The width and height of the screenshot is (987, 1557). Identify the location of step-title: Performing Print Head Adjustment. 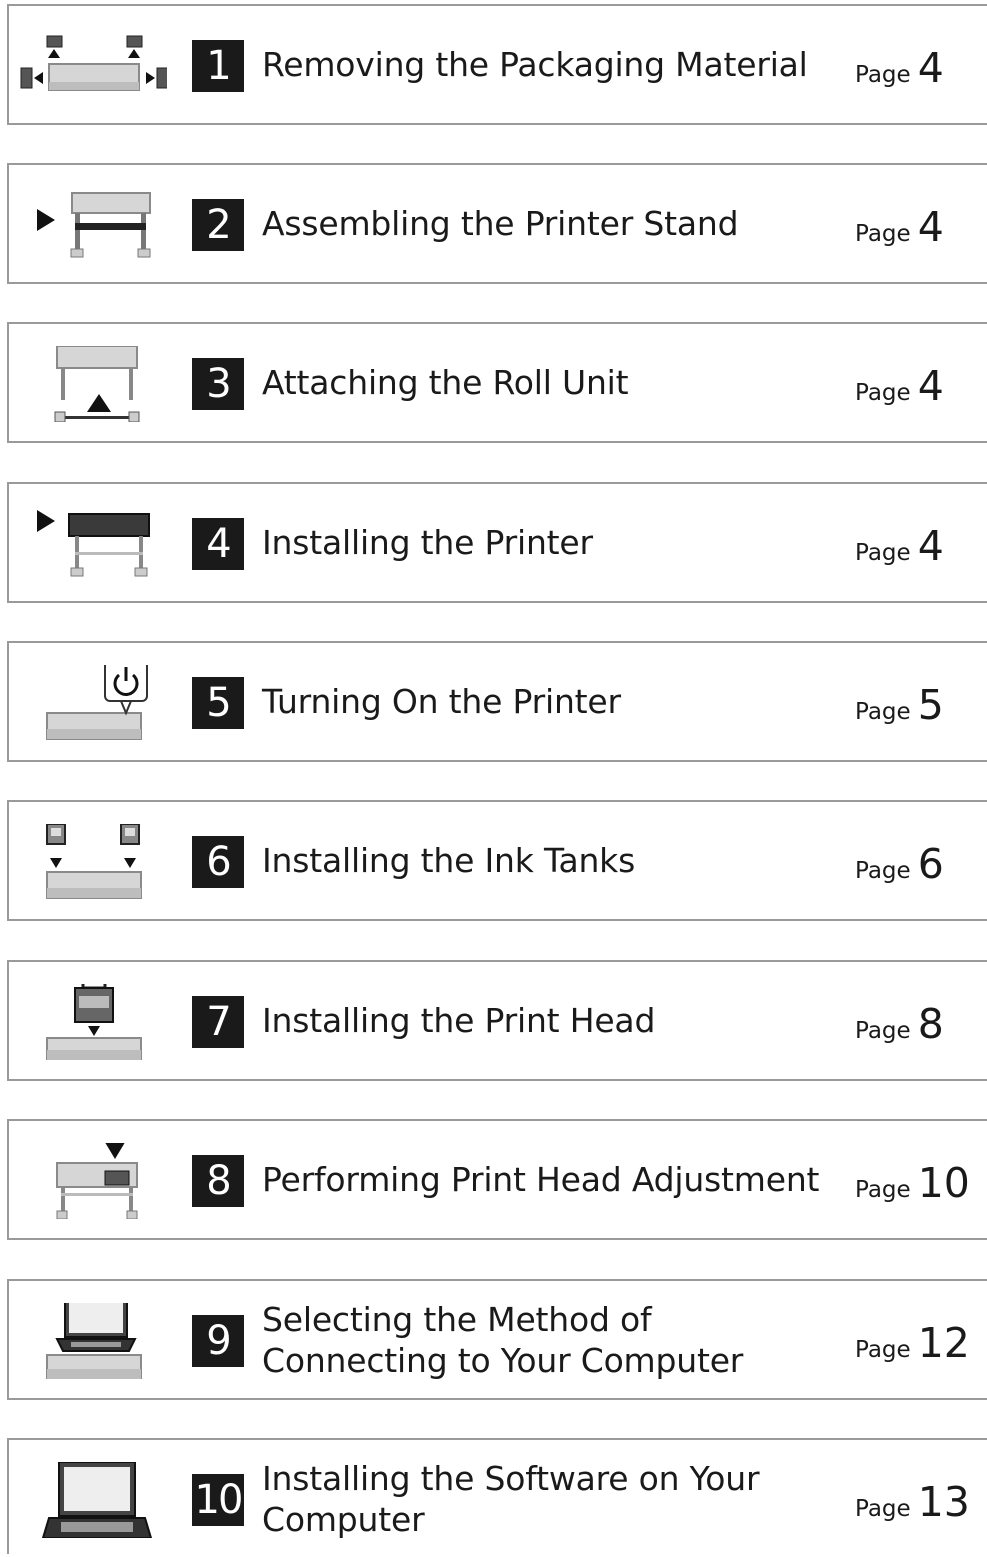
(554, 1179).